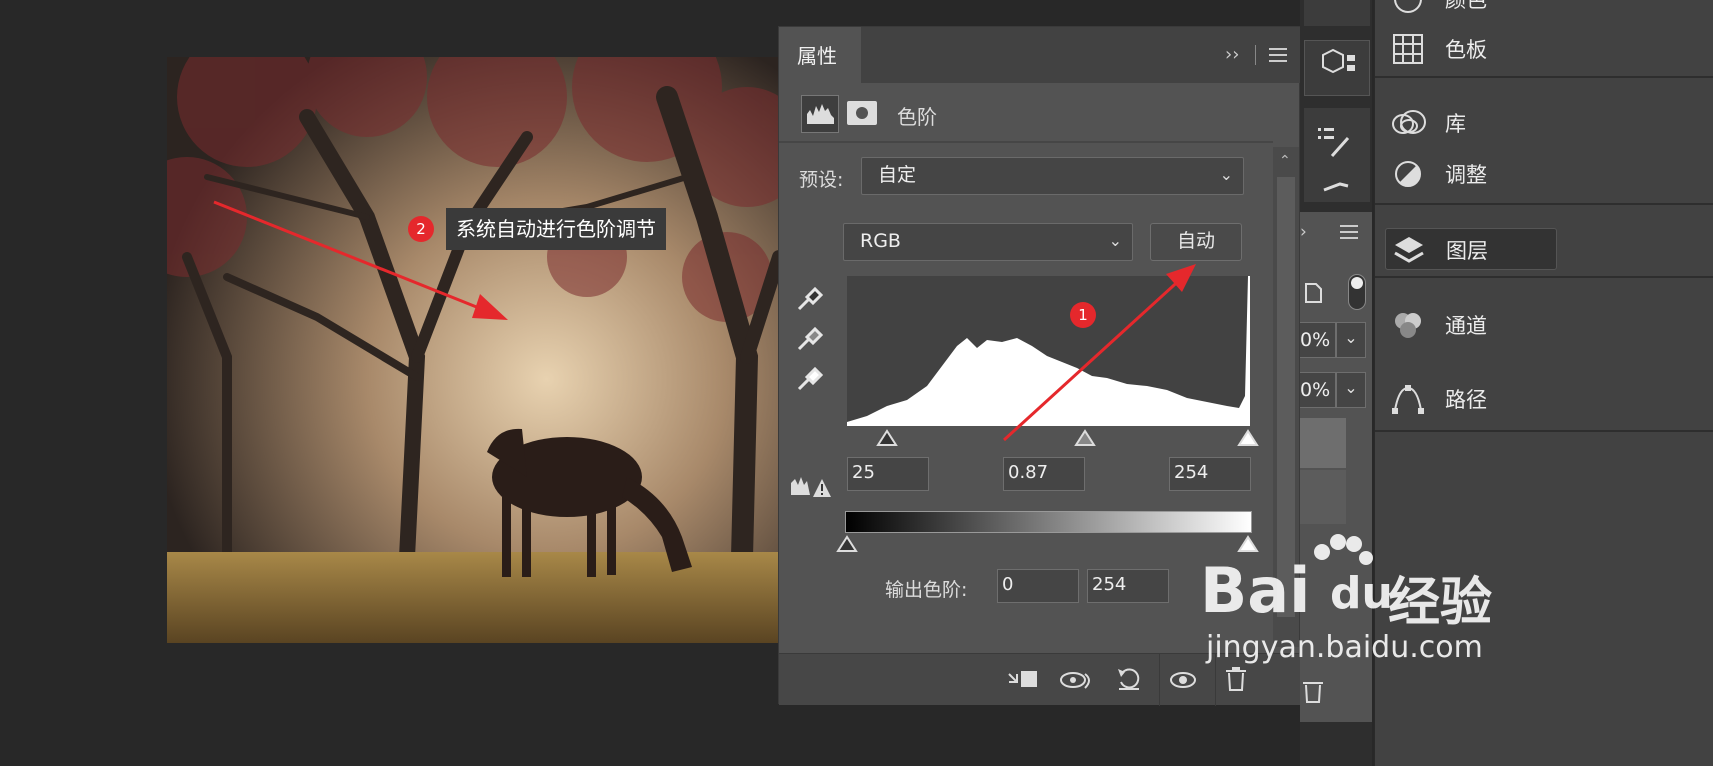 The width and height of the screenshot is (1713, 766). Describe the element at coordinates (556, 229) in the screenshot. I see `annotation-tooltip: 系统自动进行色阶调节` at that location.